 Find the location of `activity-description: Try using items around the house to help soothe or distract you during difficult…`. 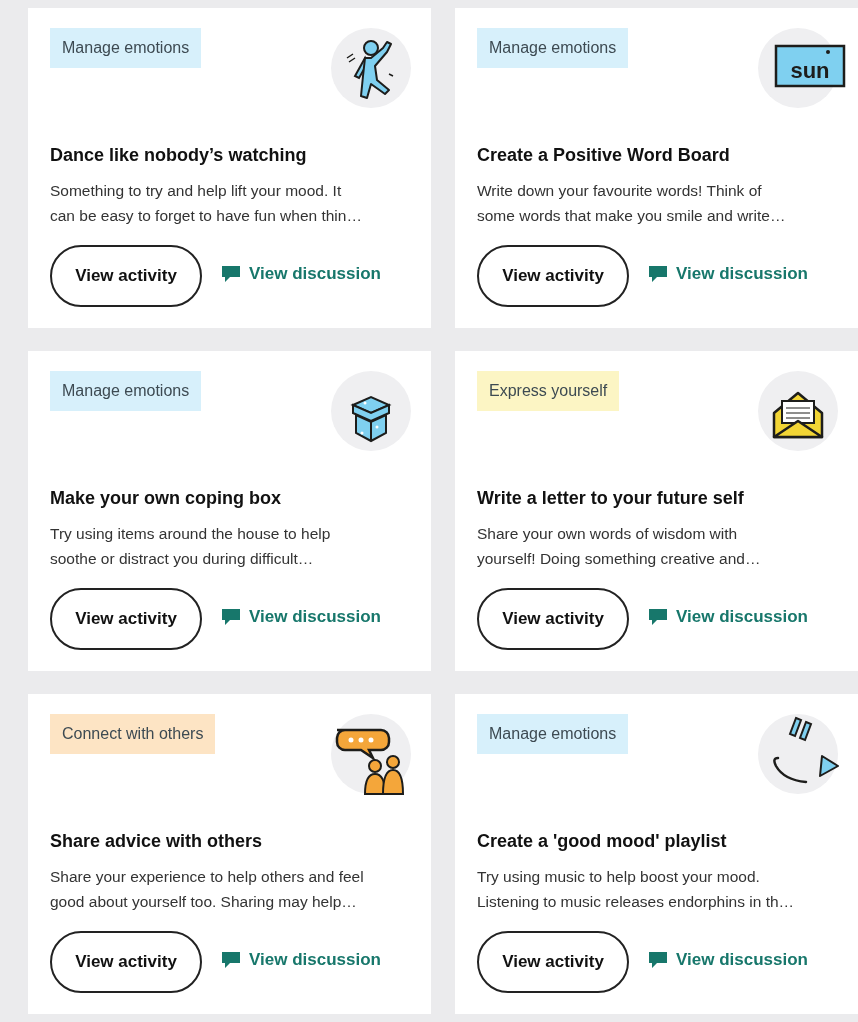

activity-description: Try using items around the house to help soothe or distract you during difficult… is located at coordinates (191, 546).